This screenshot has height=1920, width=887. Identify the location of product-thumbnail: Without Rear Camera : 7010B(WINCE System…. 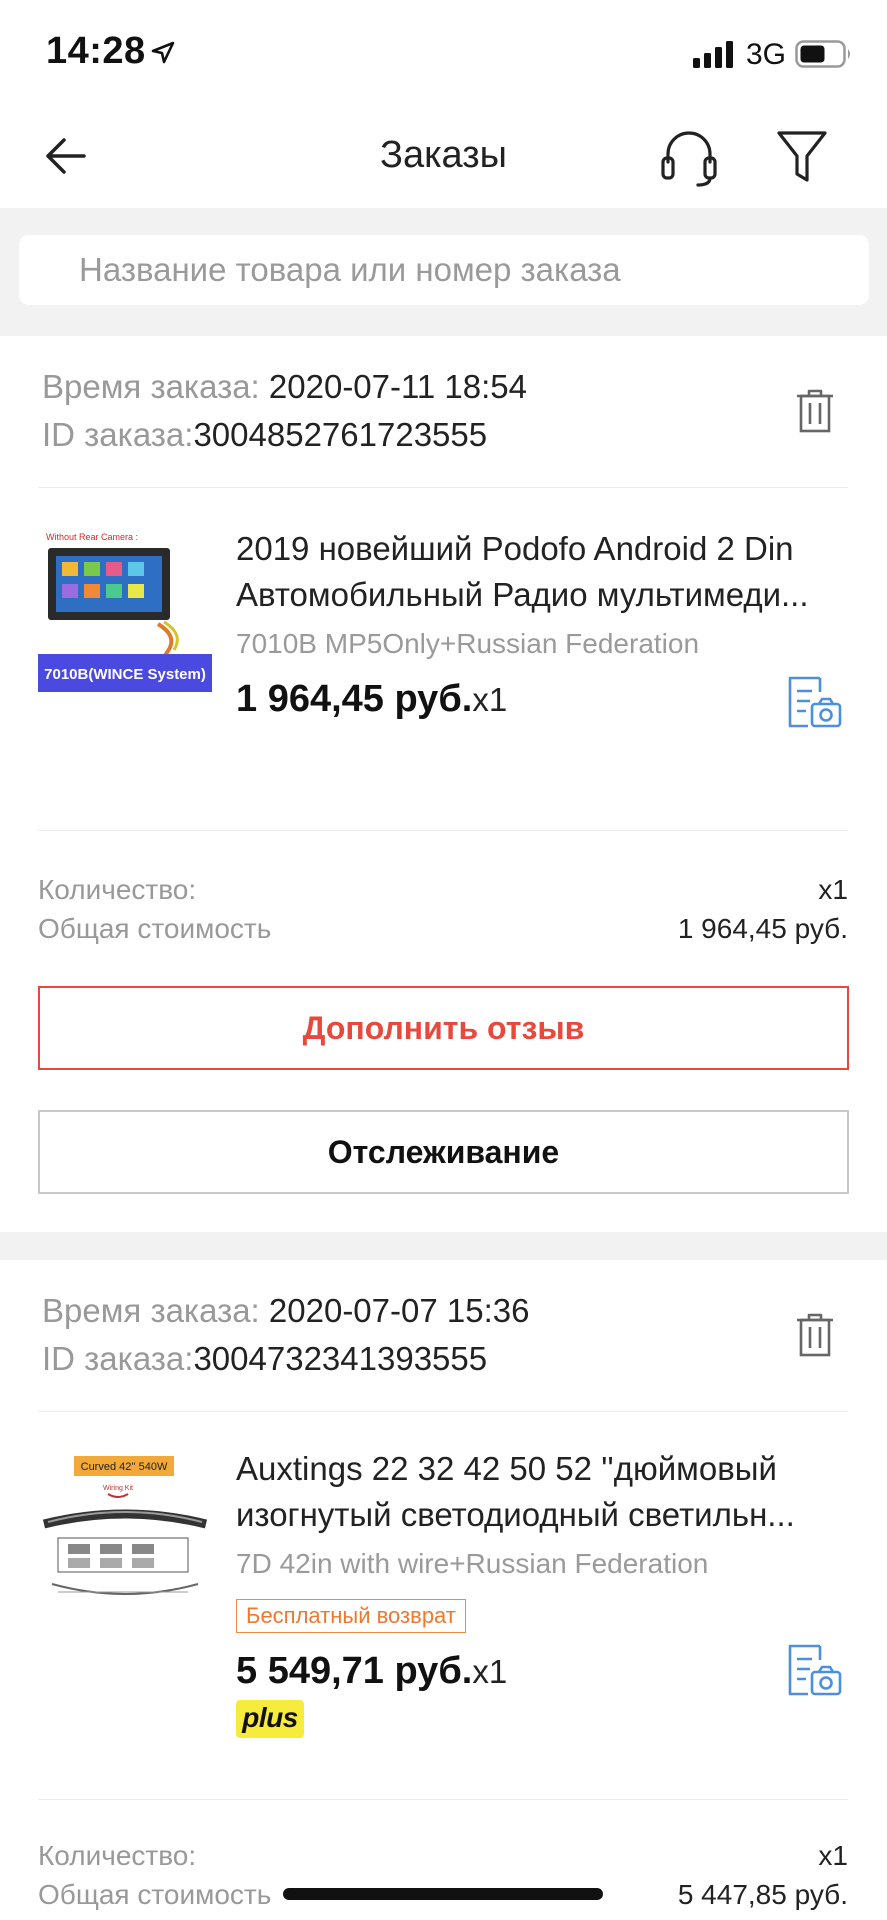
(125, 611).